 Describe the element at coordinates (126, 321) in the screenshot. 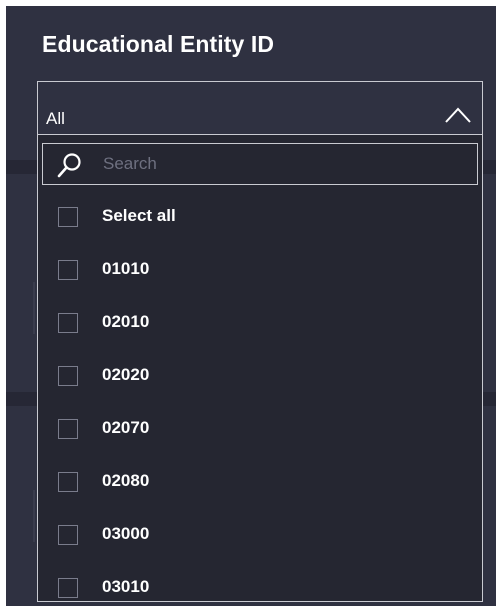

I see `item-label: 02010` at that location.